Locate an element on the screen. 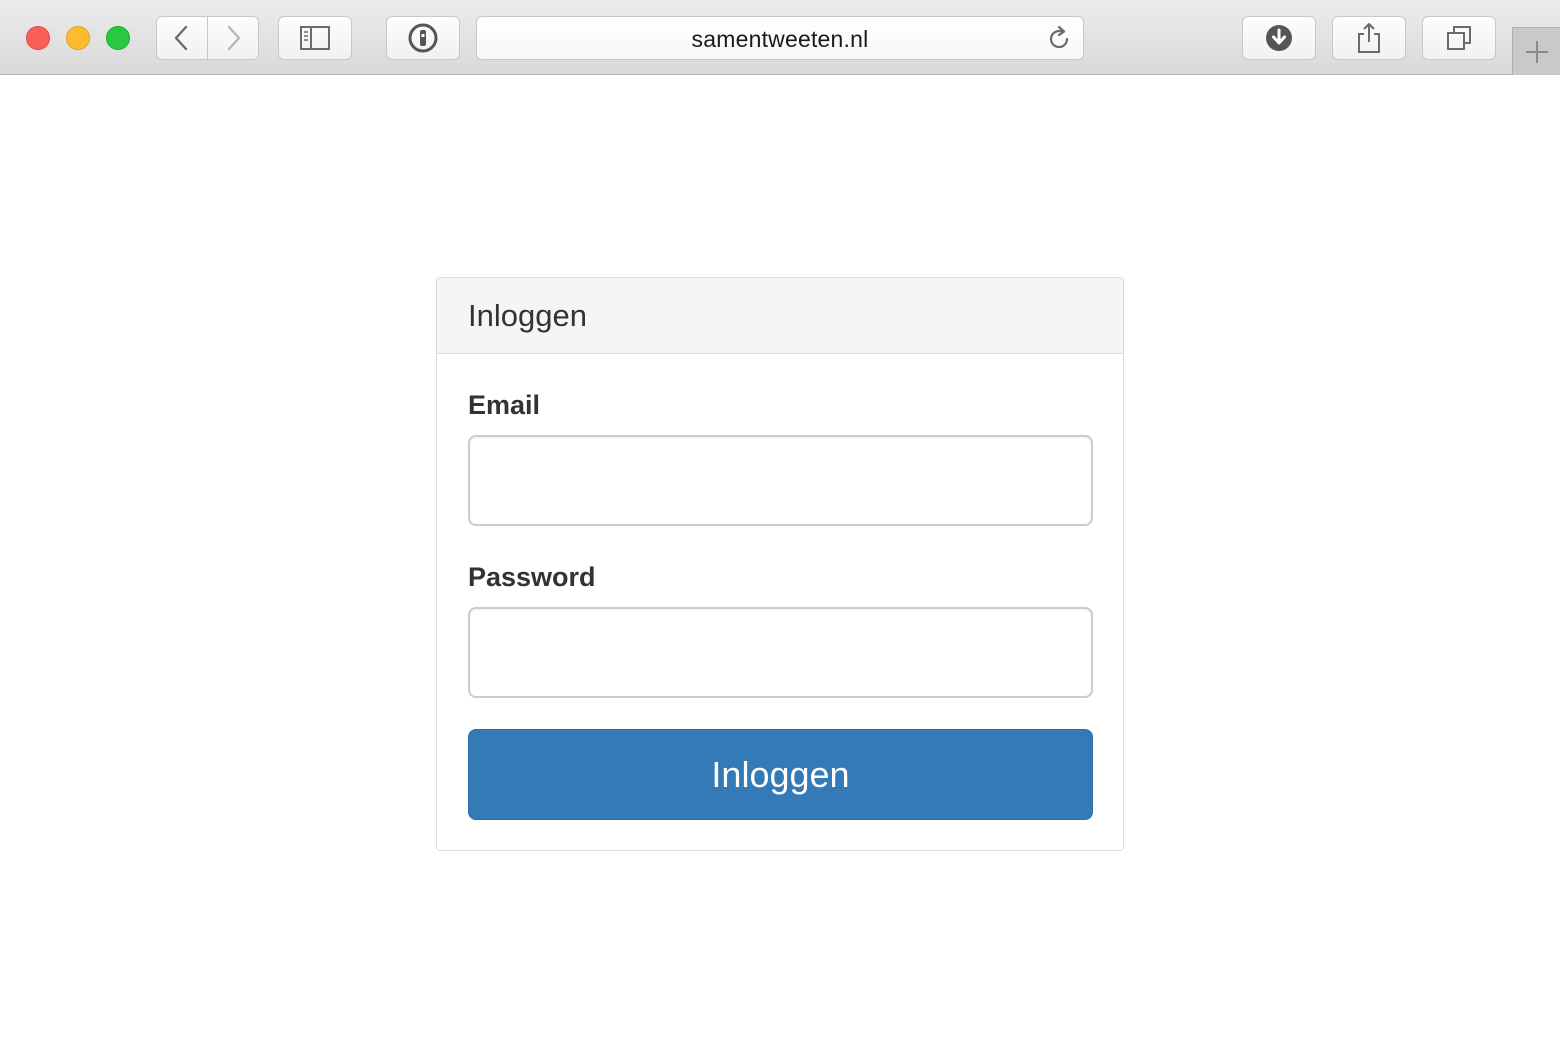 Image resolution: width=1560 pixels, height=1042 pixels. chevron-right-icon is located at coordinates (234, 38).